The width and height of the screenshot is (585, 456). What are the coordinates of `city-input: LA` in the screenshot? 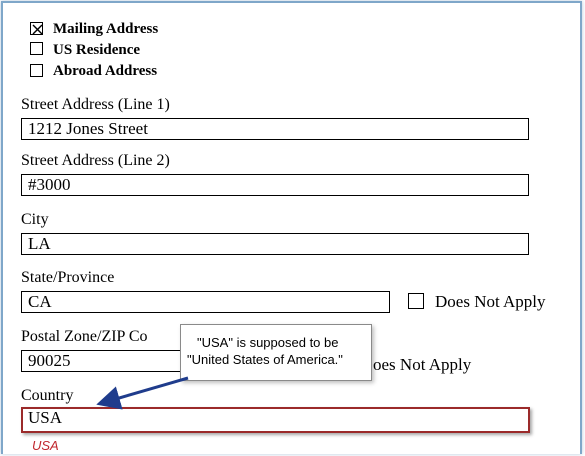 It's located at (275, 244).